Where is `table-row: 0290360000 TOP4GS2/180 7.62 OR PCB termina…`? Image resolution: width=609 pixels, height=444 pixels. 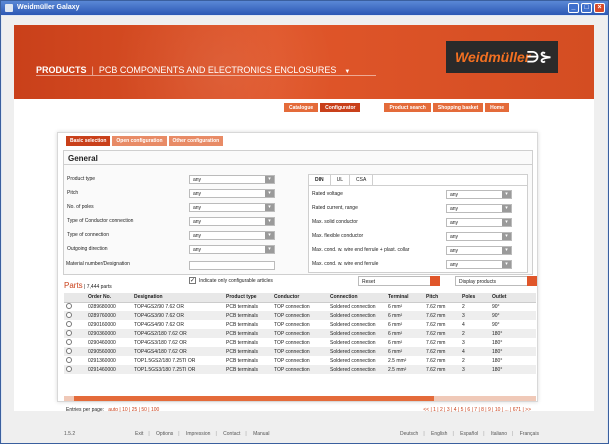 table-row: 0290360000 TOP4GS2/180 7.62 OR PCB termina… is located at coordinates (300, 333).